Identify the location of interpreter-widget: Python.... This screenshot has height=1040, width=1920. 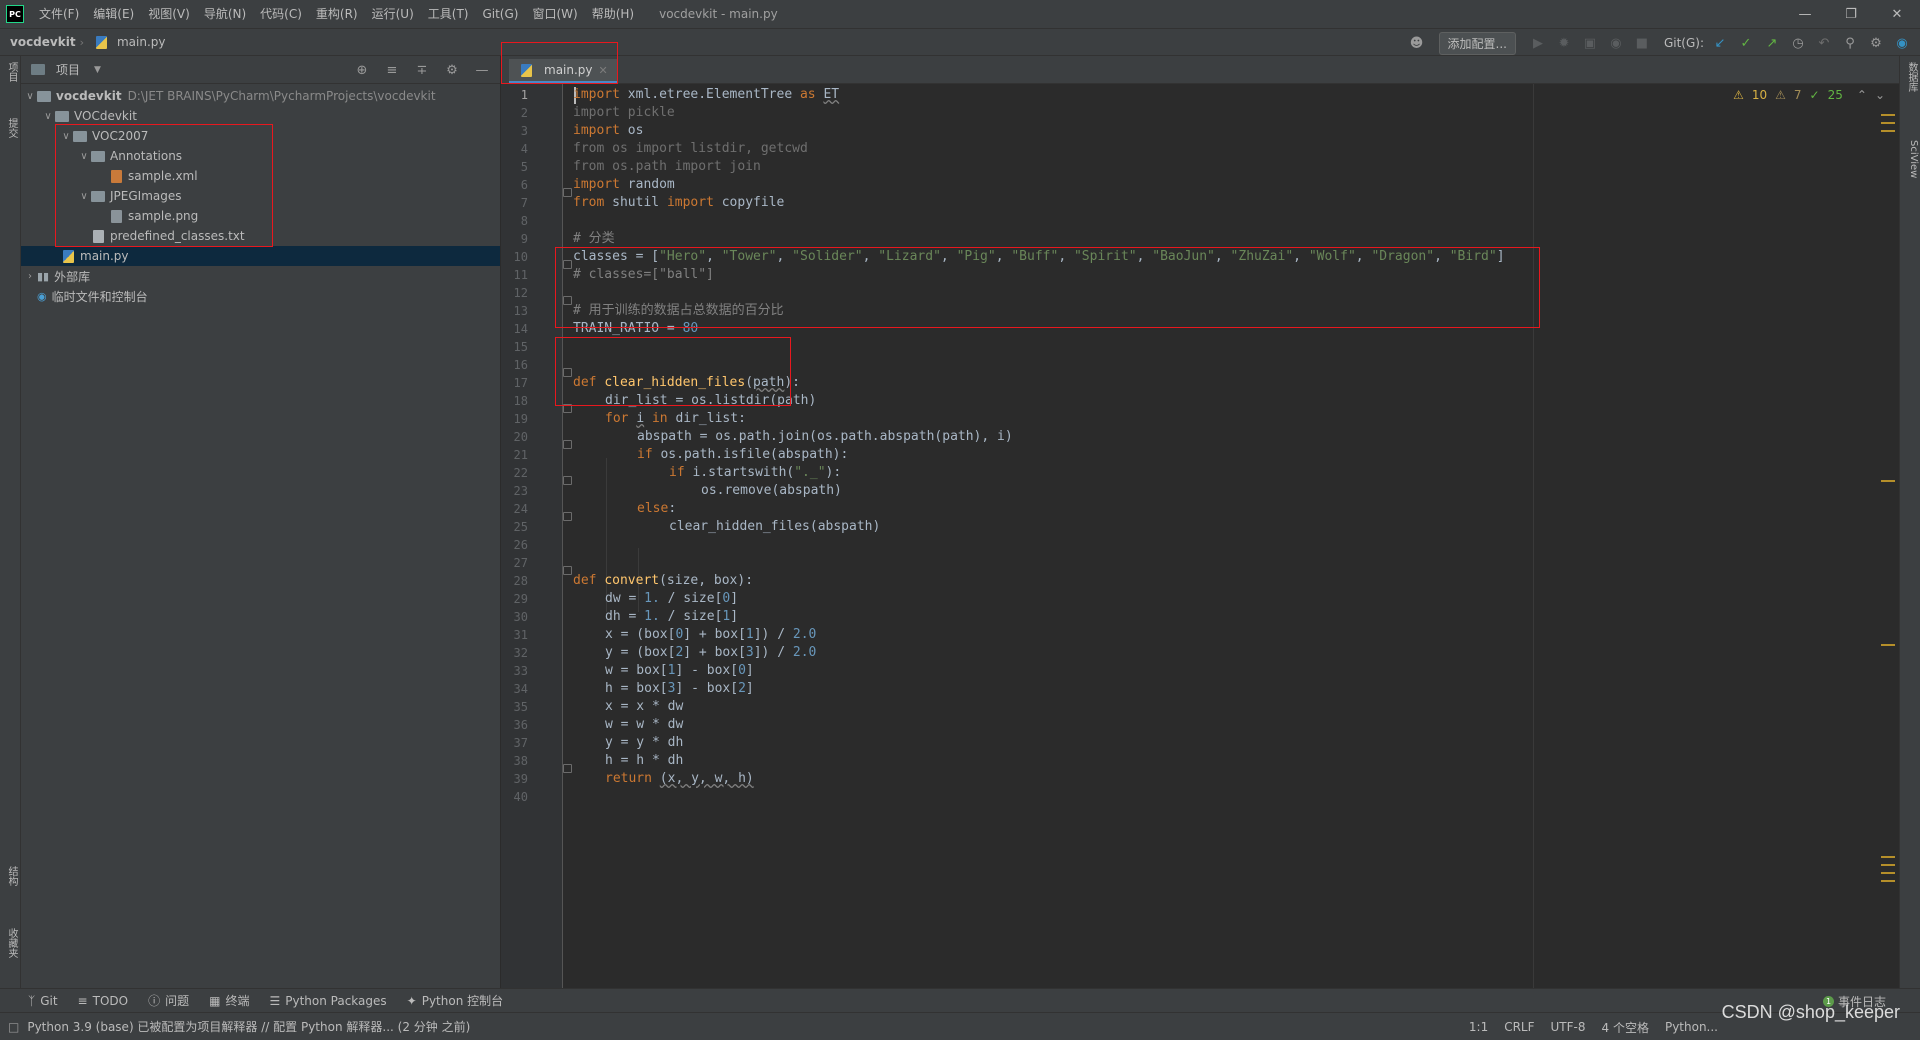
(1691, 1027).